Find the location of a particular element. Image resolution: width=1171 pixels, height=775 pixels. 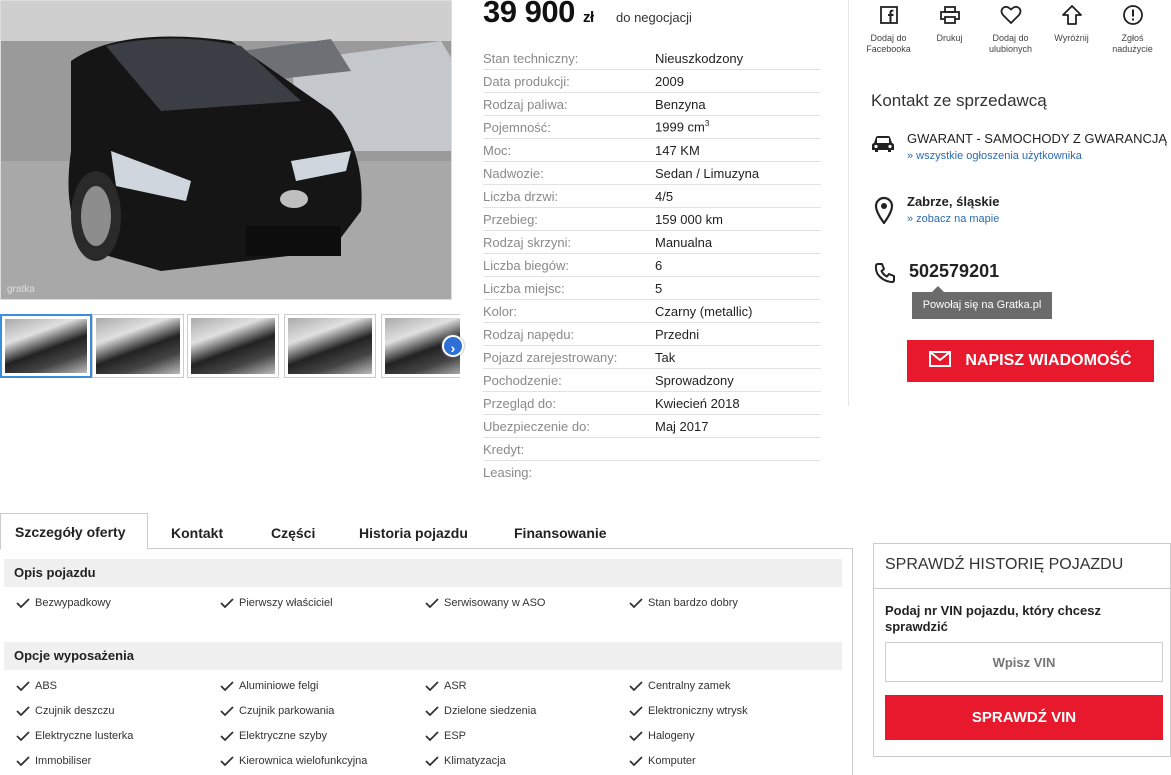

write-message-button: NAPISZ WIADOMOŚĆ is located at coordinates (1030, 361).